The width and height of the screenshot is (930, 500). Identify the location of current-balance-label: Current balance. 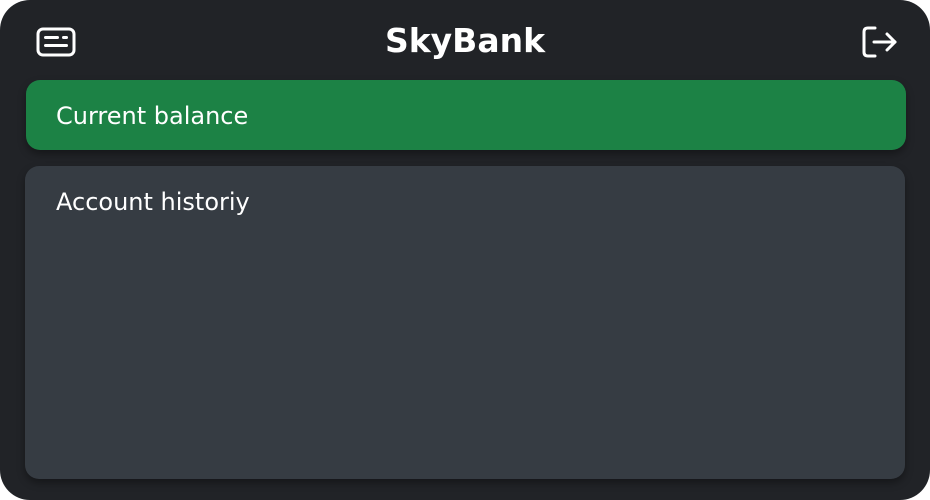
(152, 116).